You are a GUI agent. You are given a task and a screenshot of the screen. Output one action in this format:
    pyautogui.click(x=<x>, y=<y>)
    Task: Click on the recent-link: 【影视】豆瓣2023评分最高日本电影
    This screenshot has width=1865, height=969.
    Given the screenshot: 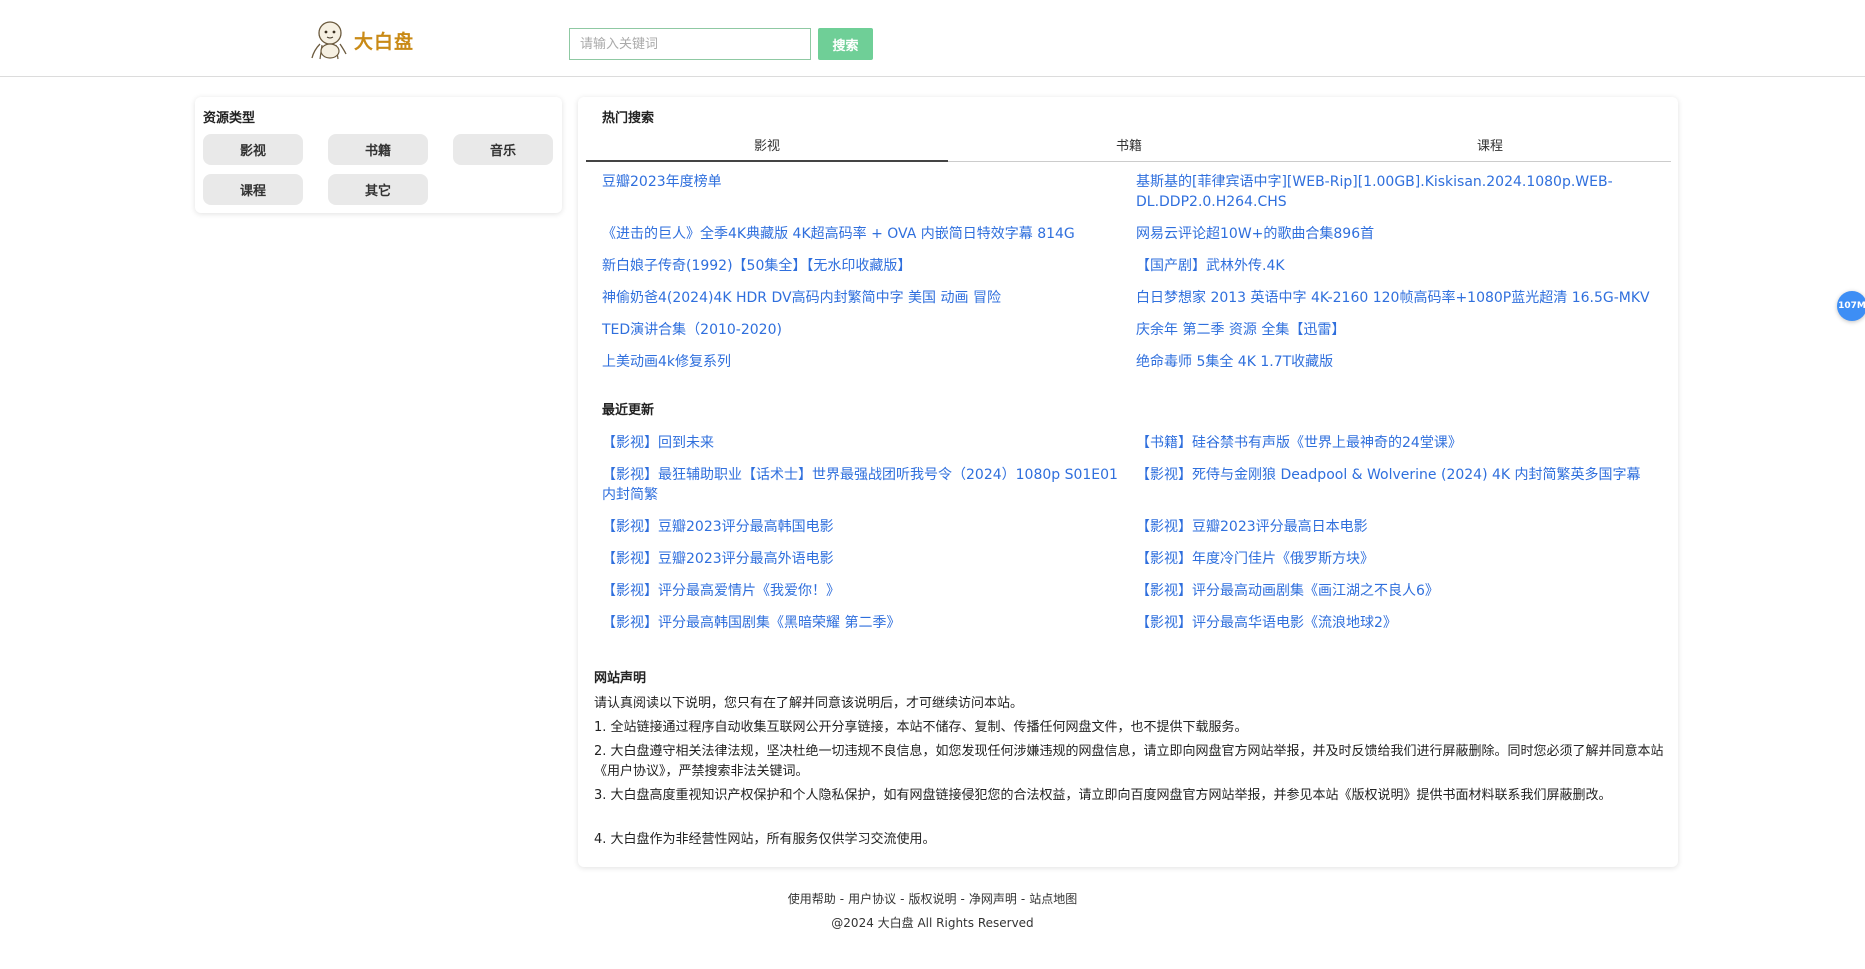 What is the action you would take?
    pyautogui.click(x=1401, y=527)
    